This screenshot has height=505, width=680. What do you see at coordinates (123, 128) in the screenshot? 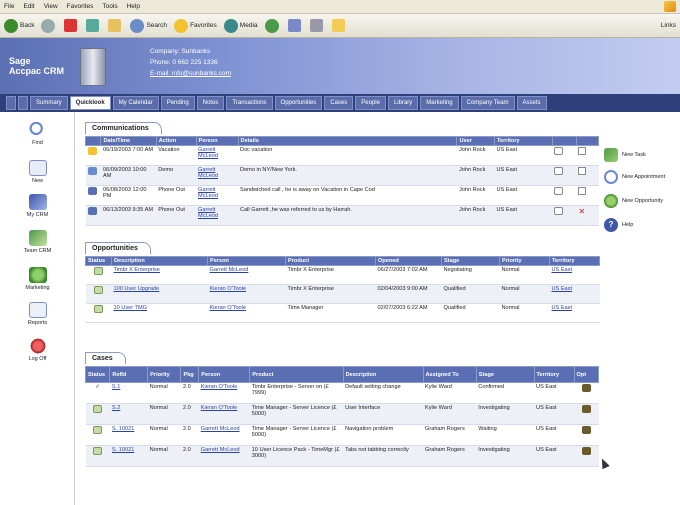
I see `communications-tab: Communications` at bounding box center [123, 128].